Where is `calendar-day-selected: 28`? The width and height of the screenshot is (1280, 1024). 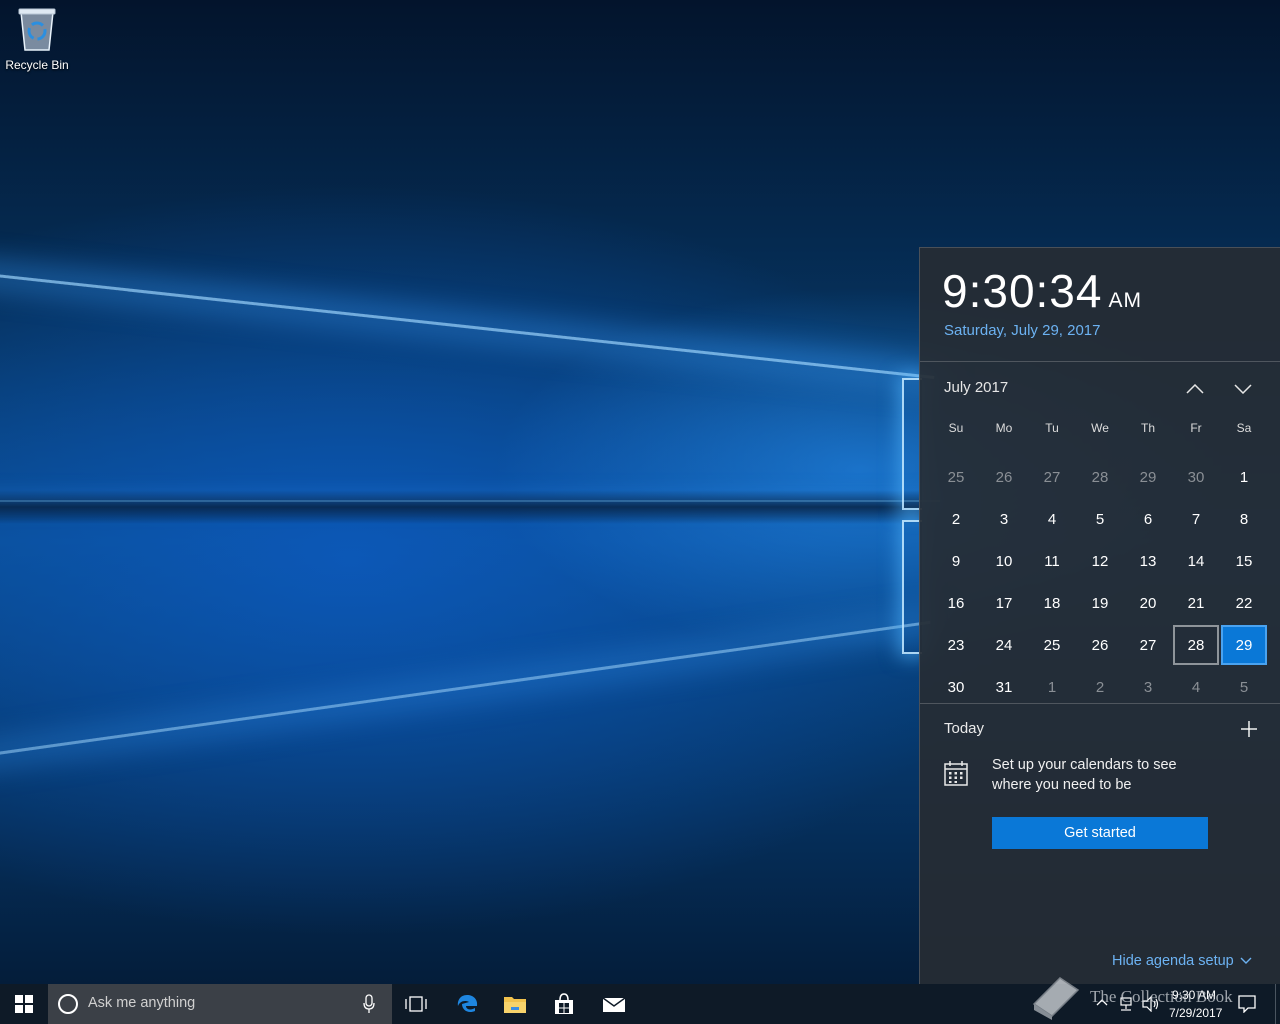 calendar-day-selected: 28 is located at coordinates (1196, 645).